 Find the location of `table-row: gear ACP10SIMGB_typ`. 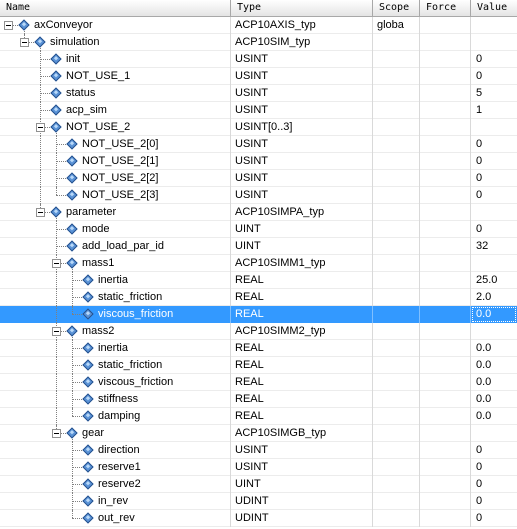

table-row: gear ACP10SIMGB_typ is located at coordinates (258, 433).